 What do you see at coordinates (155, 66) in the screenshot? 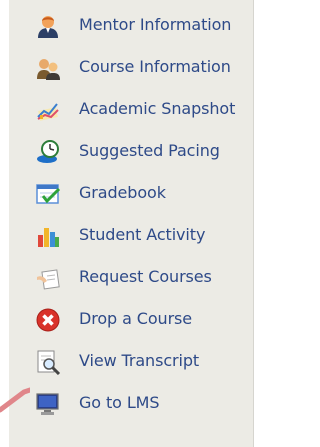
I see `menu-item-label: Course Information` at bounding box center [155, 66].